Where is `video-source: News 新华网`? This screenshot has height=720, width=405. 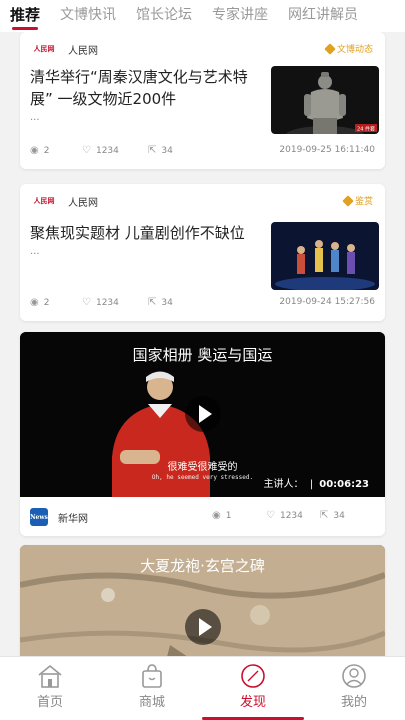 video-source: News 新华网 is located at coordinates (59, 517).